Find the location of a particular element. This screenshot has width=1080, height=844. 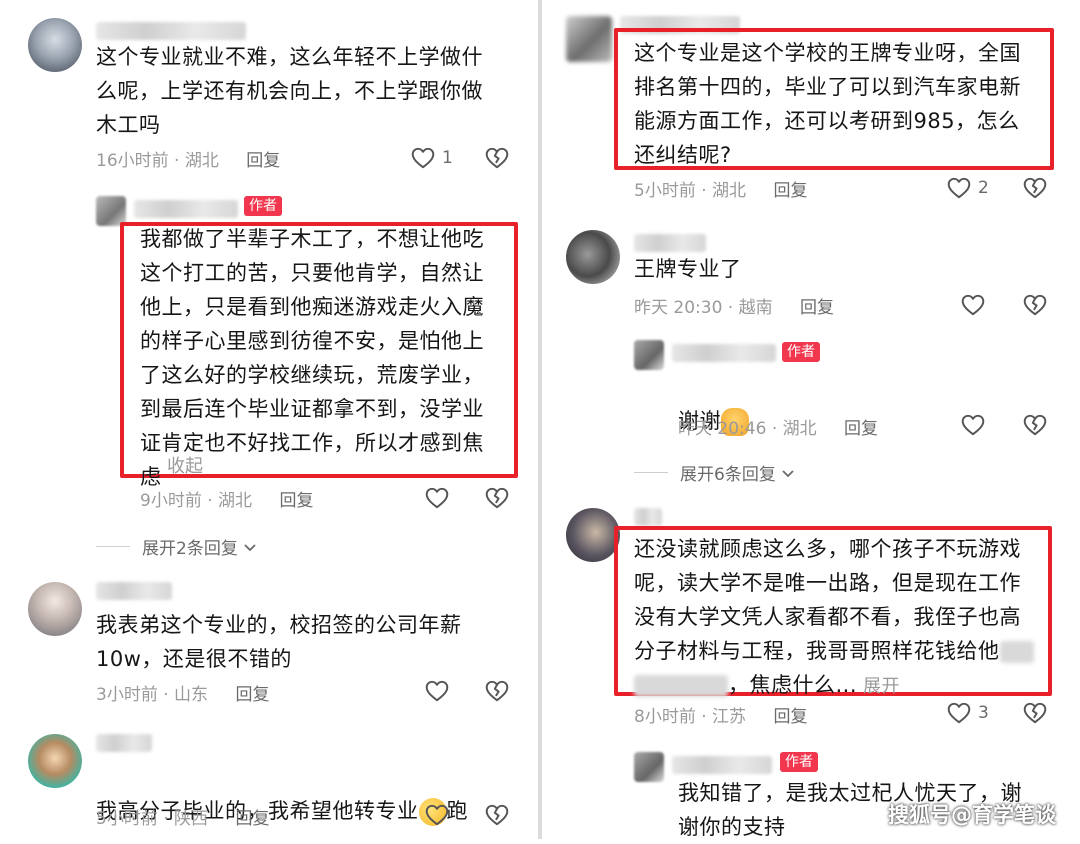

comment-location: 越南 is located at coordinates (755, 308).